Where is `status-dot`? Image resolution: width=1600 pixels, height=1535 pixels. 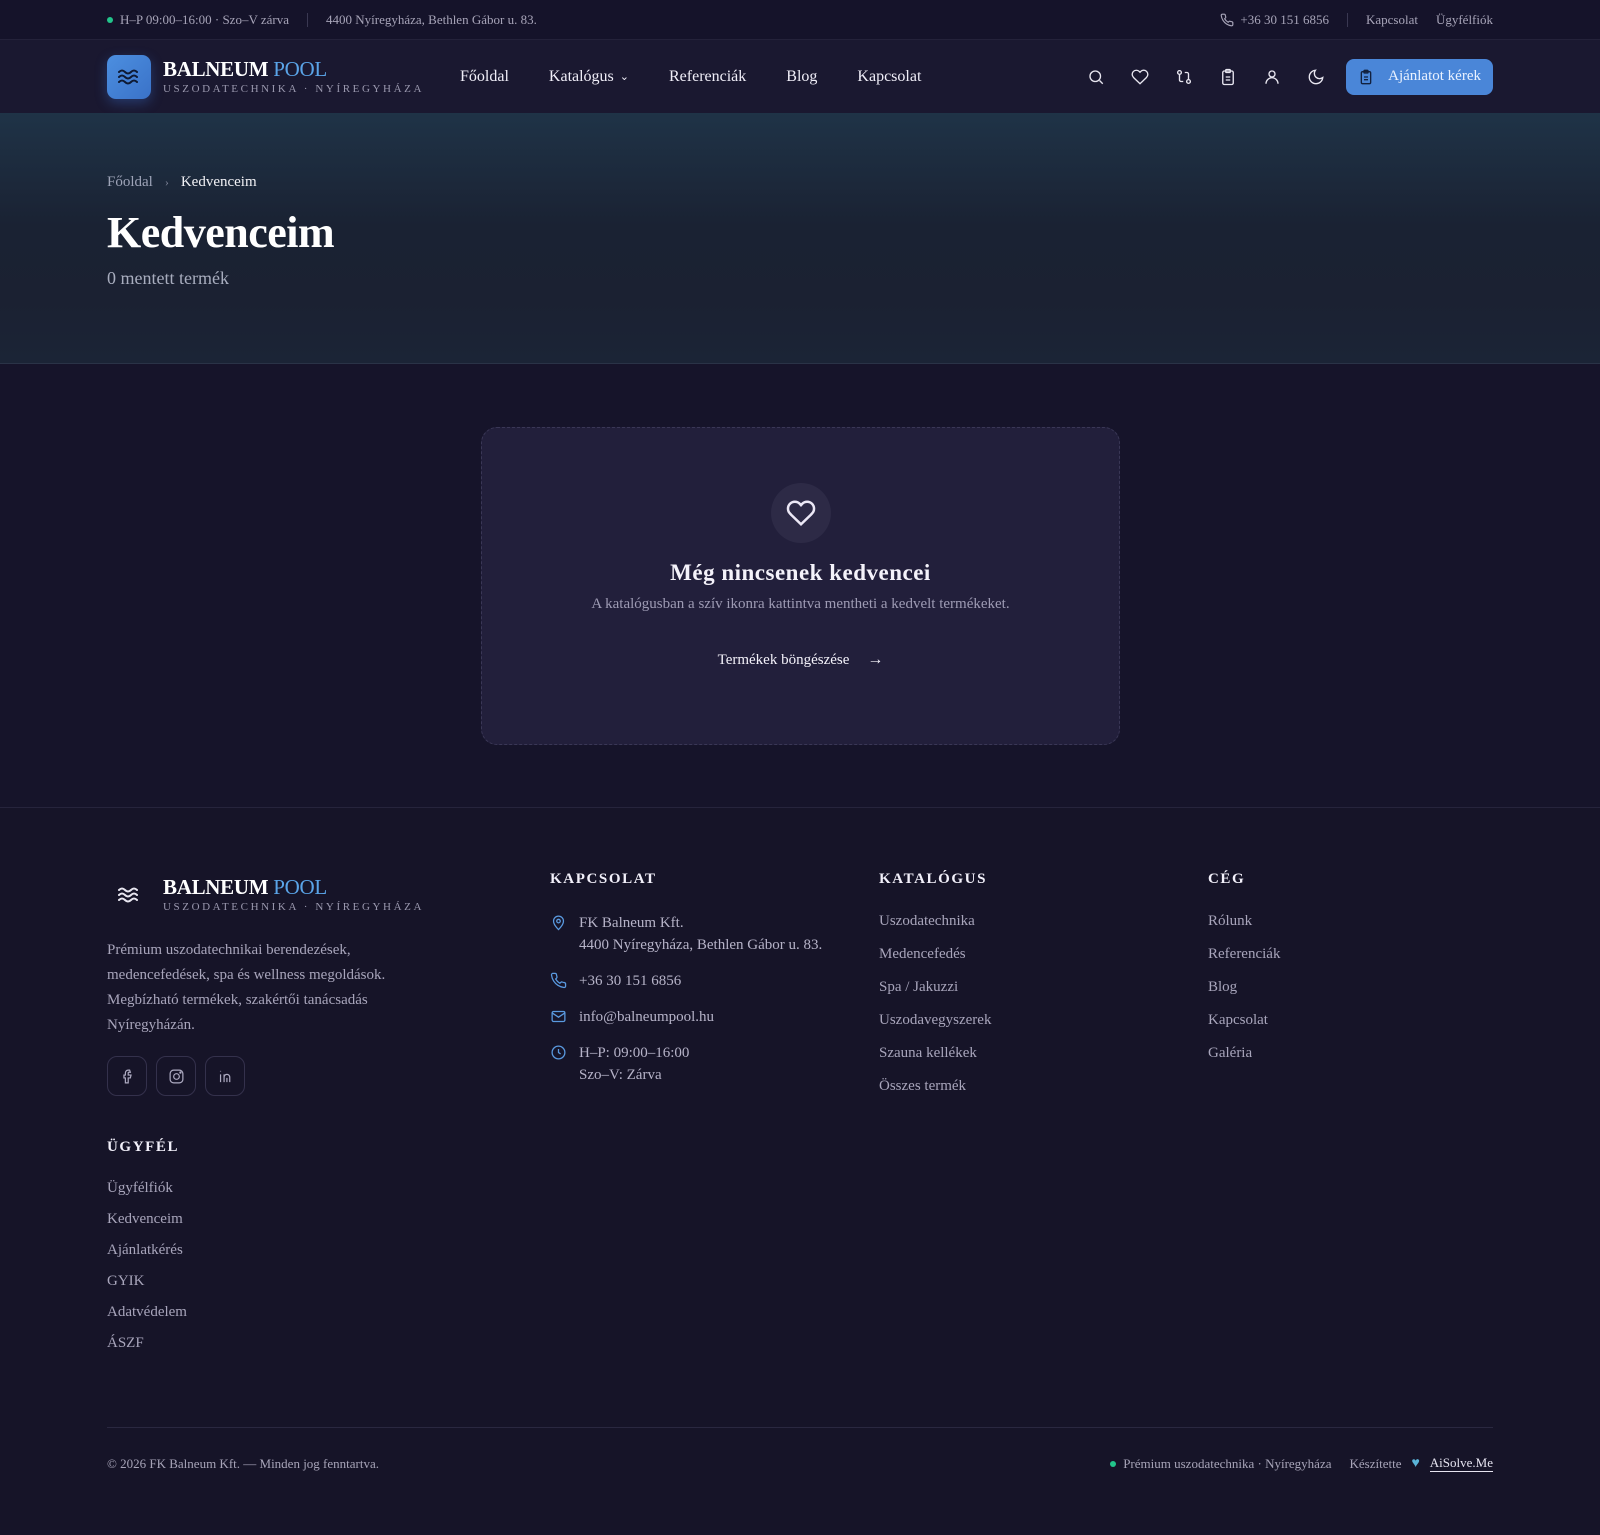
status-dot is located at coordinates (1113, 1463).